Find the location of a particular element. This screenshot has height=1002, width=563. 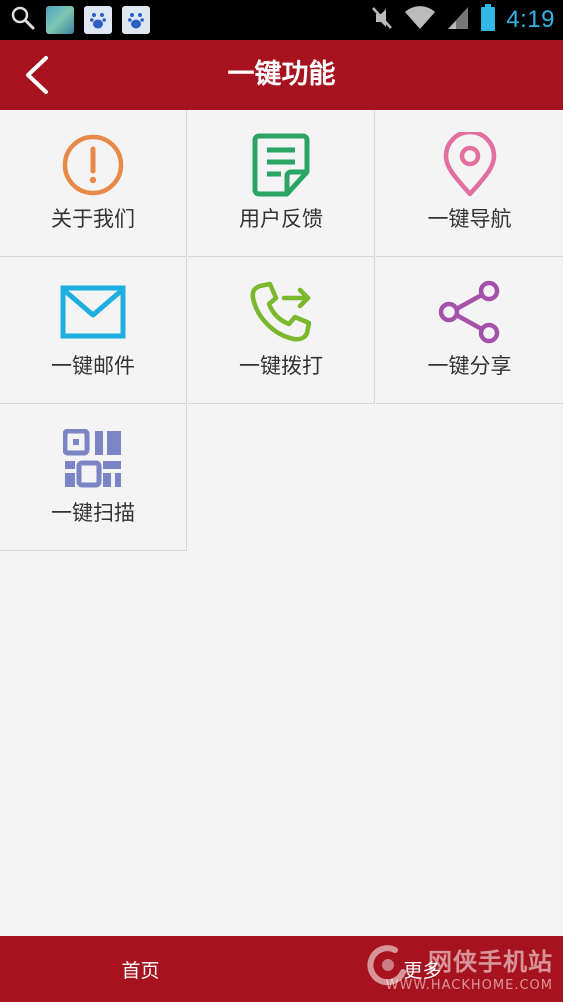

watermark: 网侠手机站 WWW.HACKHOME.COM is located at coordinates (457, 969).